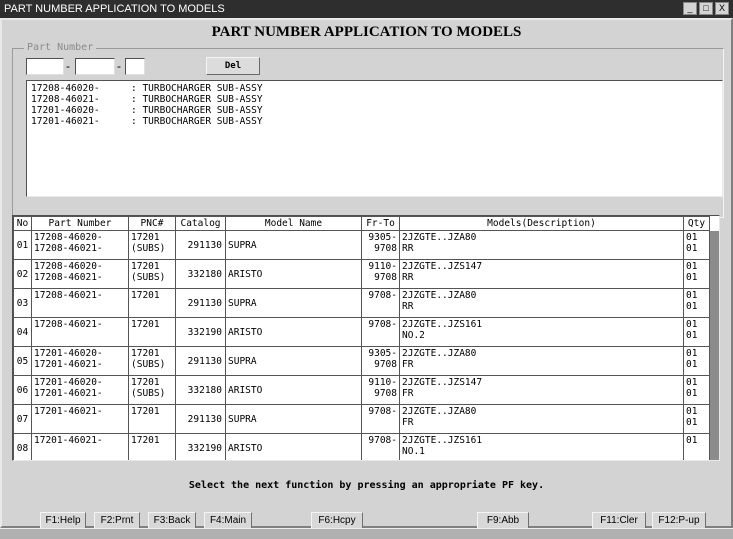 This screenshot has height=539, width=733. I want to click on table-scrollbar, so click(714, 345).